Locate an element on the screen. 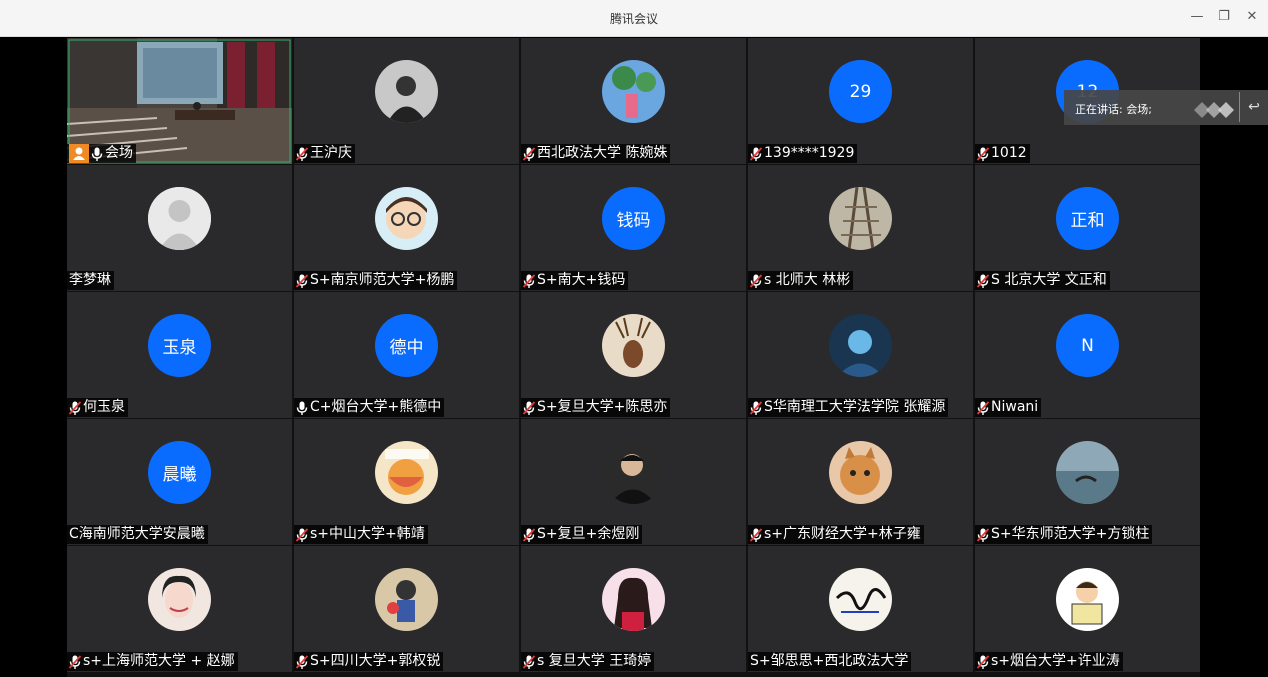 The height and width of the screenshot is (677, 1268). avatar: 玉泉 is located at coordinates (179, 345).